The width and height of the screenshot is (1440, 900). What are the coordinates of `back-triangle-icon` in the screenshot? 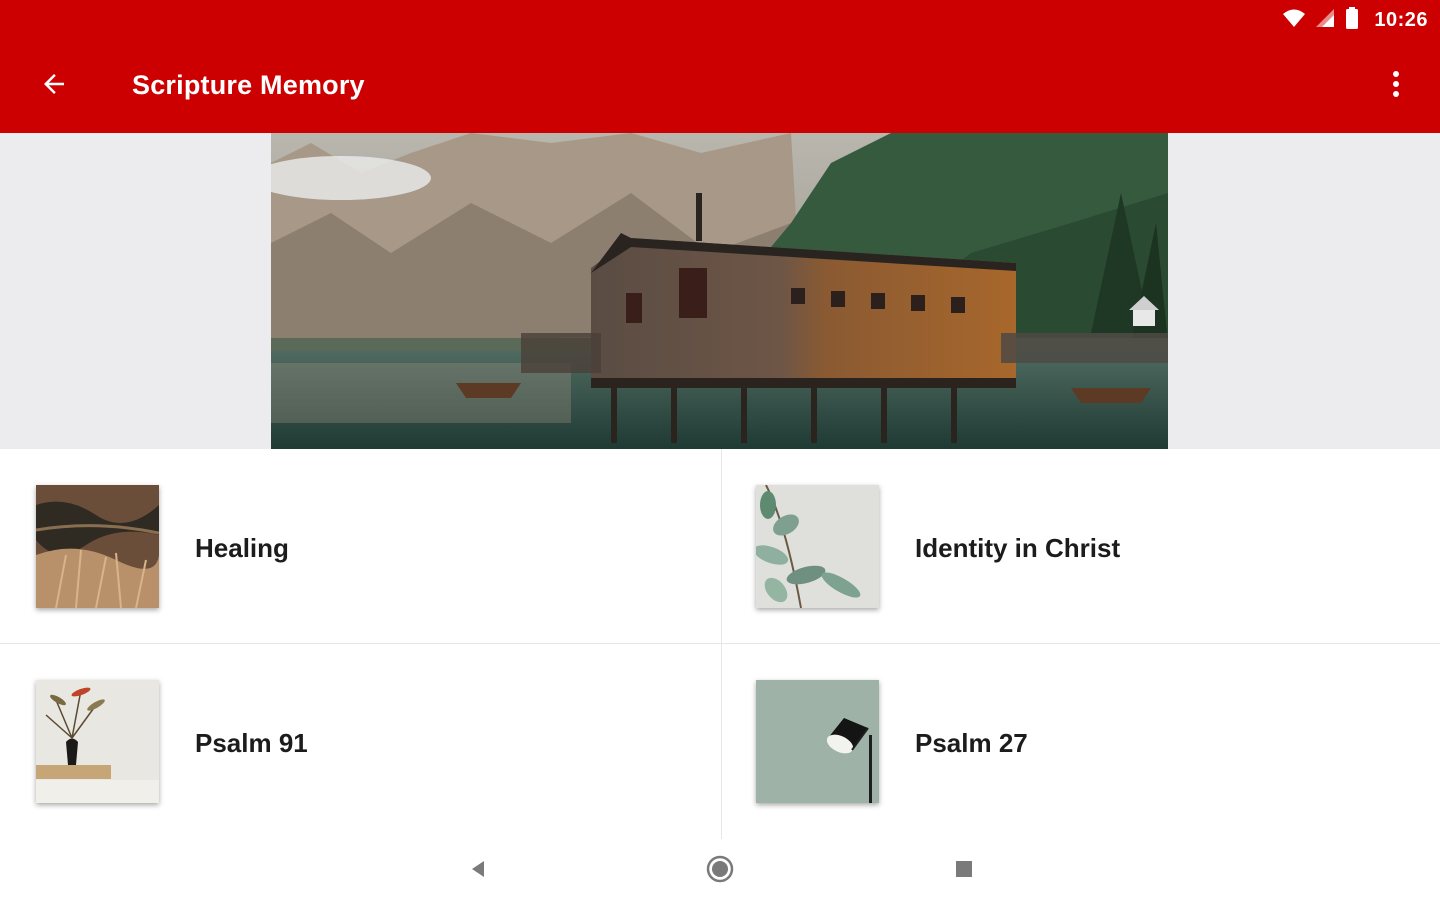 It's located at (478, 871).